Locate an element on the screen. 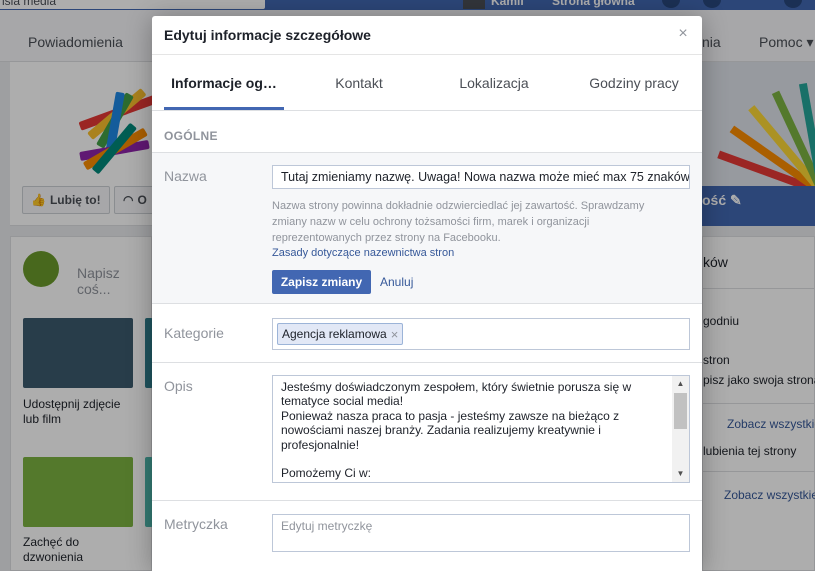 Image resolution: width=815 pixels, height=571 pixels. metryczka-row: Metryczka Edytuj metryczkę is located at coordinates (427, 536).